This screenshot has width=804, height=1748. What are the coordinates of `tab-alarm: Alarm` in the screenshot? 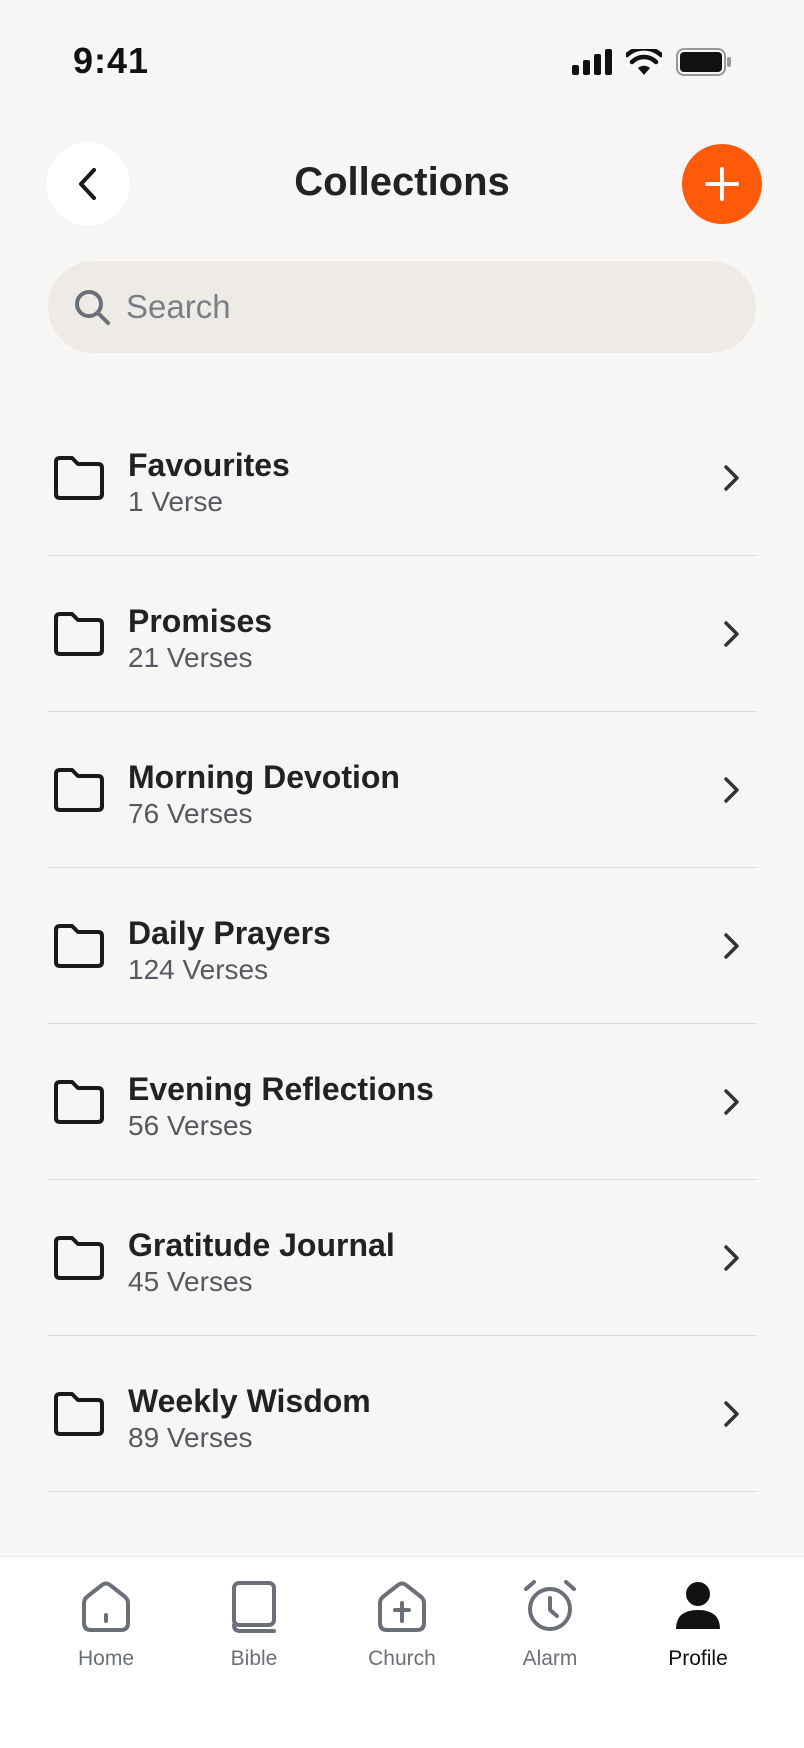 It's located at (550, 1624).